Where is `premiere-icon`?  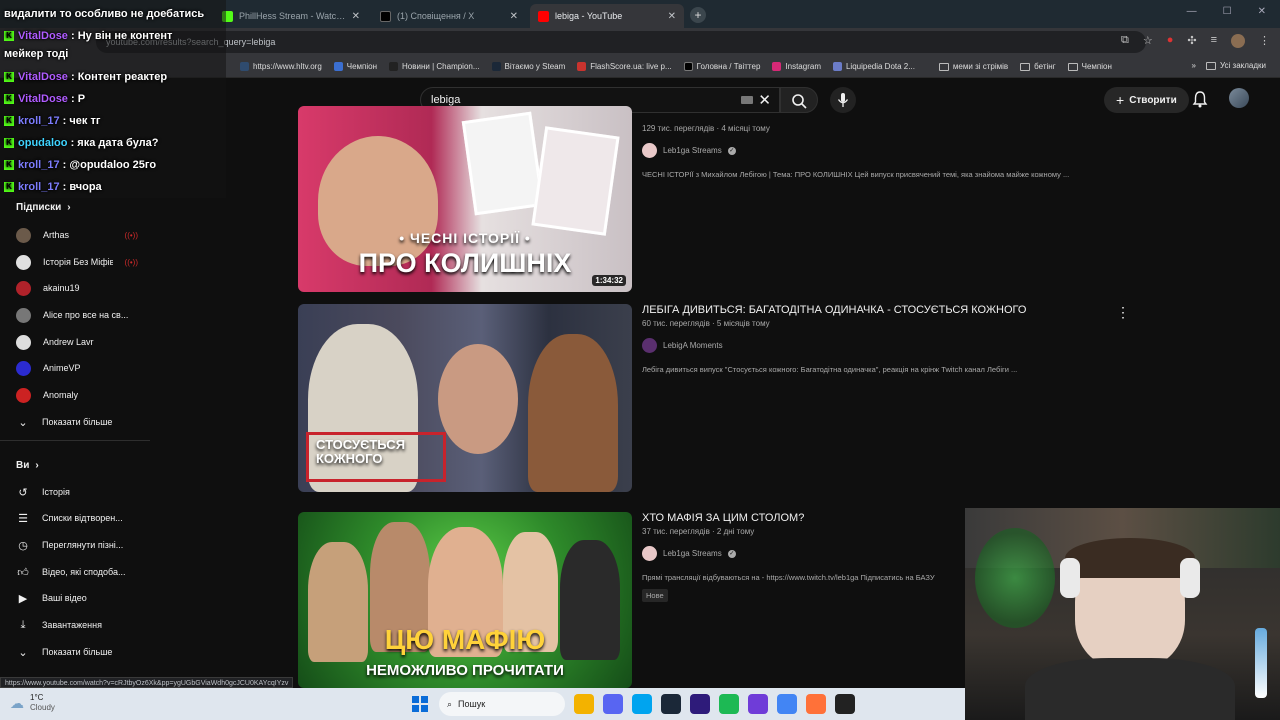
premiere-icon is located at coordinates (700, 704).